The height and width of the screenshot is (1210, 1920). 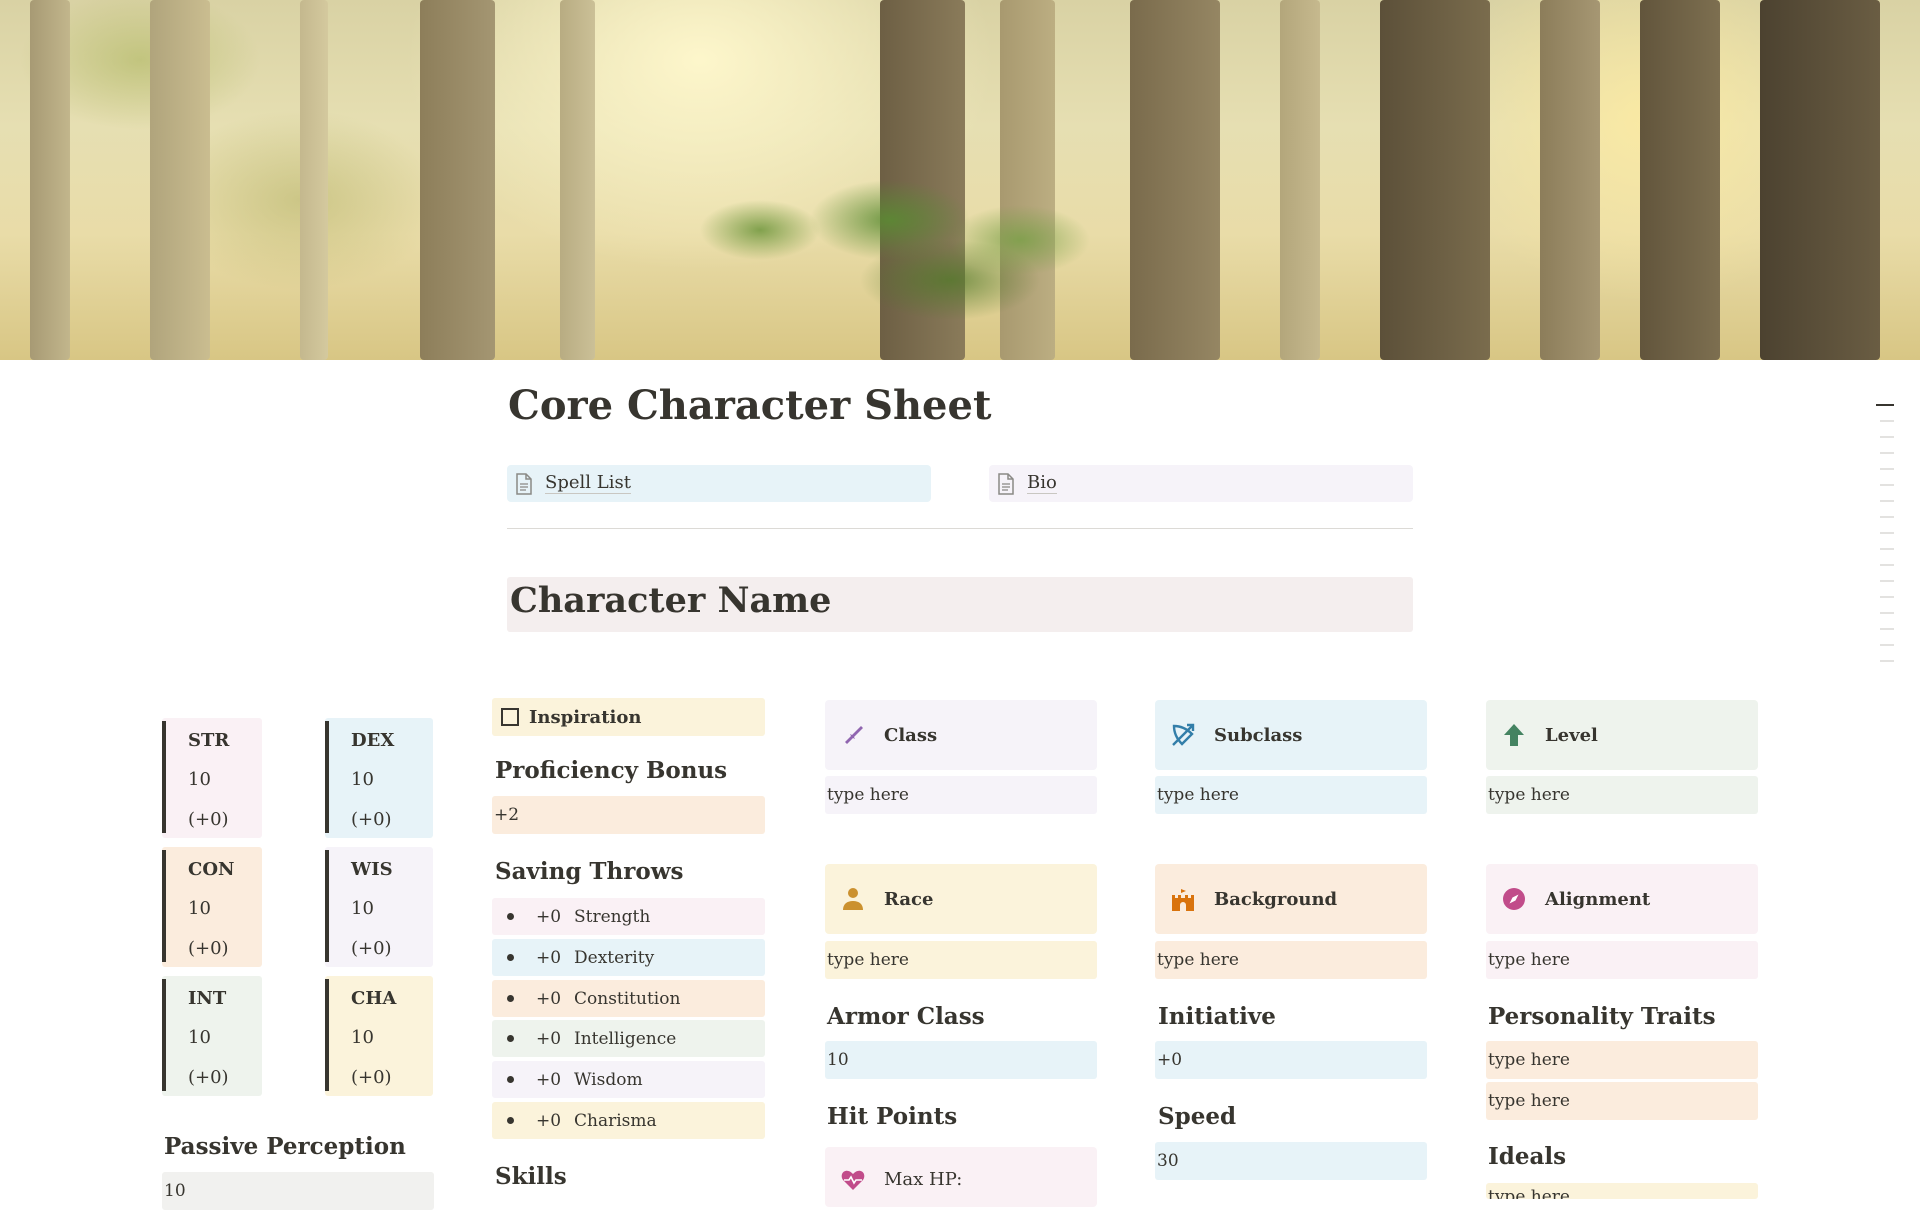 I want to click on initiative-heading: Initiative, so click(x=1217, y=1016).